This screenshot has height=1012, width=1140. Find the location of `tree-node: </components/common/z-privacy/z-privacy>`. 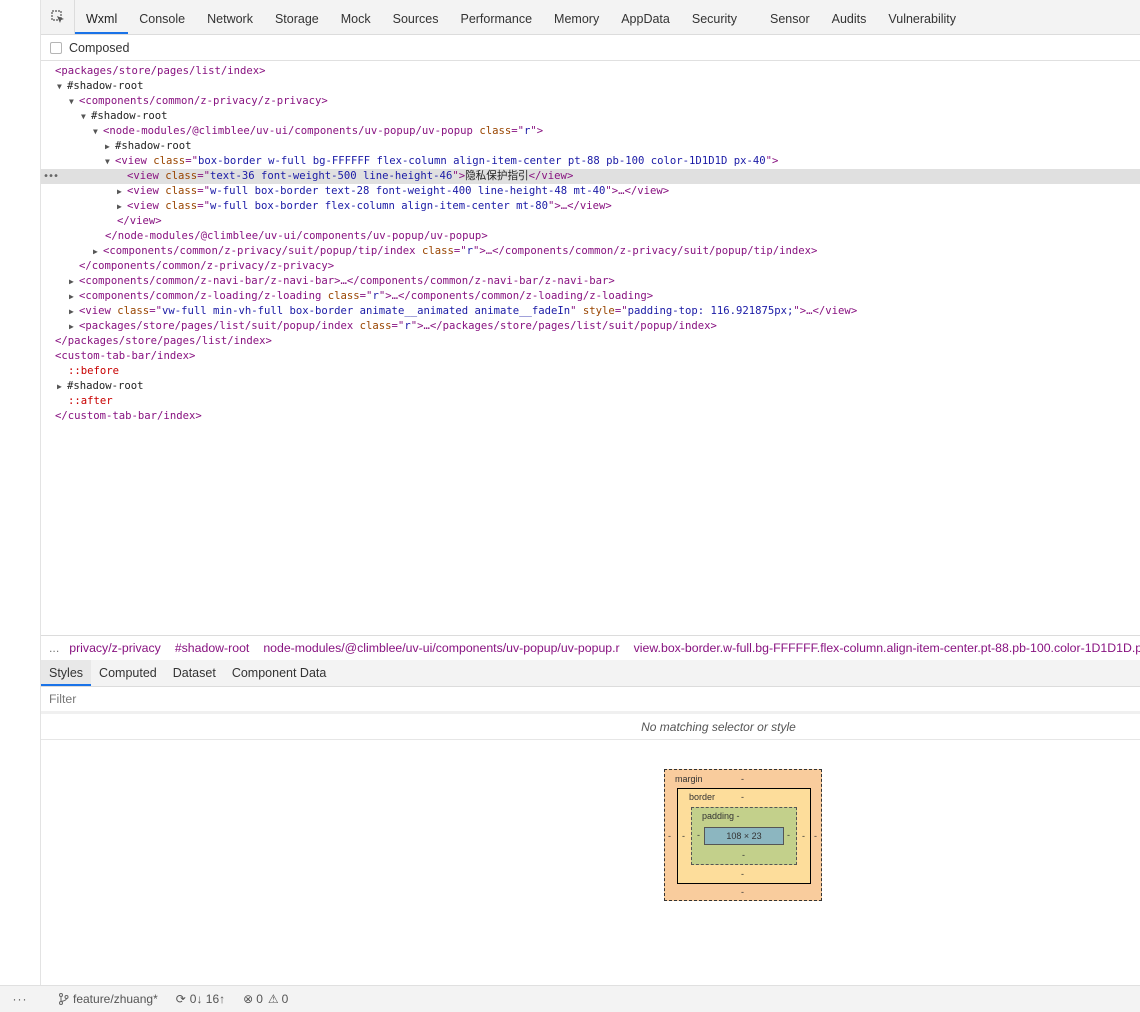

tree-node: </components/common/z-privacy/z-privacy> is located at coordinates (590, 266).